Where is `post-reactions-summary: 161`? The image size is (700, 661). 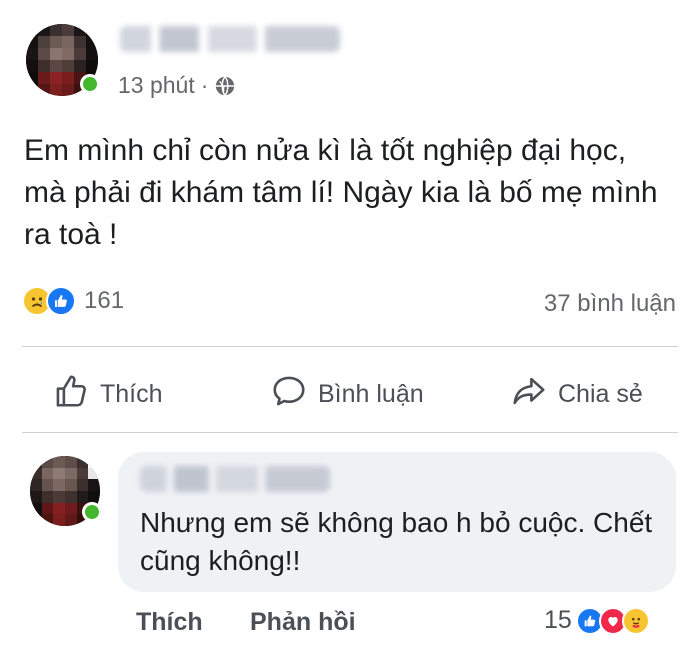 post-reactions-summary: 161 is located at coordinates (73, 301).